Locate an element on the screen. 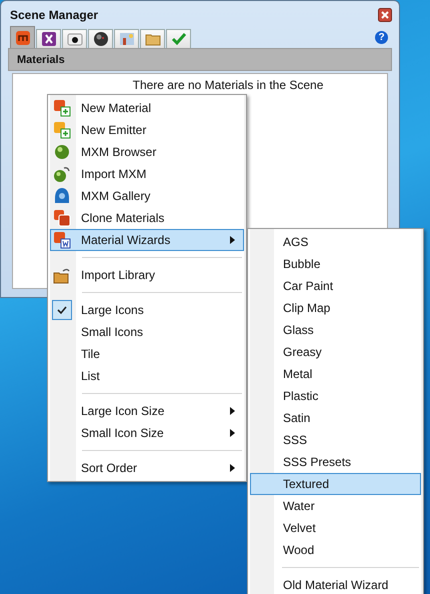 This screenshot has height=594, width=430. menu-item: Clip Map is located at coordinates (335, 308).